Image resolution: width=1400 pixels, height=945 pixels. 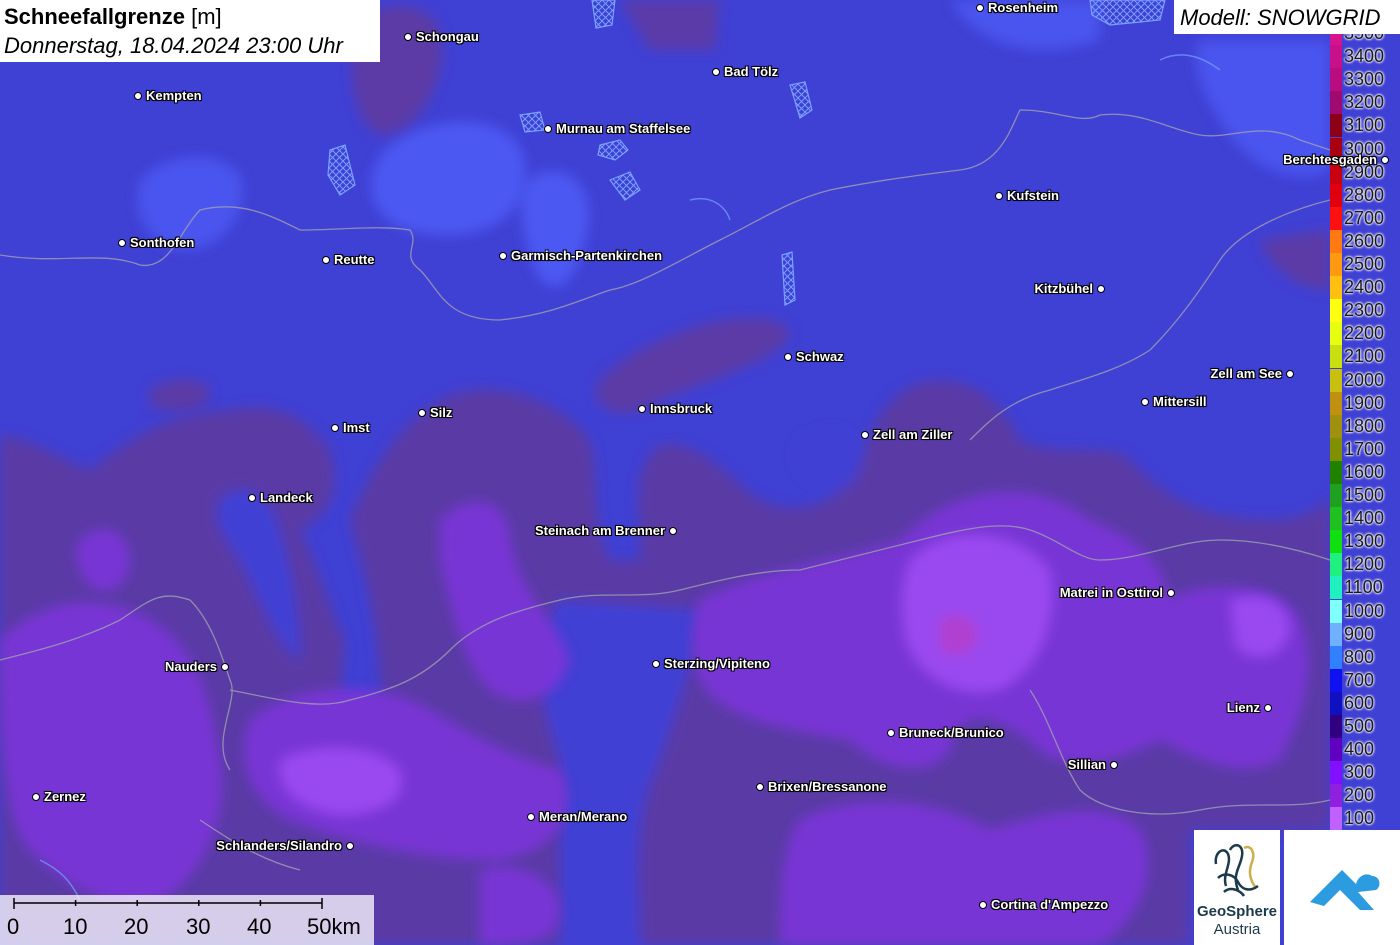 What do you see at coordinates (447, 36) in the screenshot?
I see `city-label: Schongau` at bounding box center [447, 36].